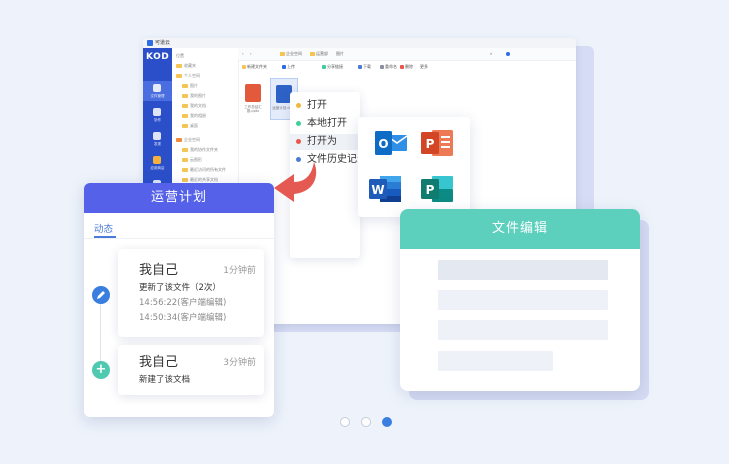 The image size is (729, 464). Describe the element at coordinates (407, 54) in the screenshot. I see `path-toolbar: ‹ › 企业空间 运营部 图片 ⌕` at that location.